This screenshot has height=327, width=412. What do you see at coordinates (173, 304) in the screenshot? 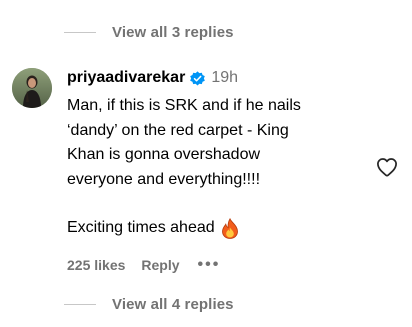
I see `view-replies-bottom-label: View all 4 replies` at bounding box center [173, 304].